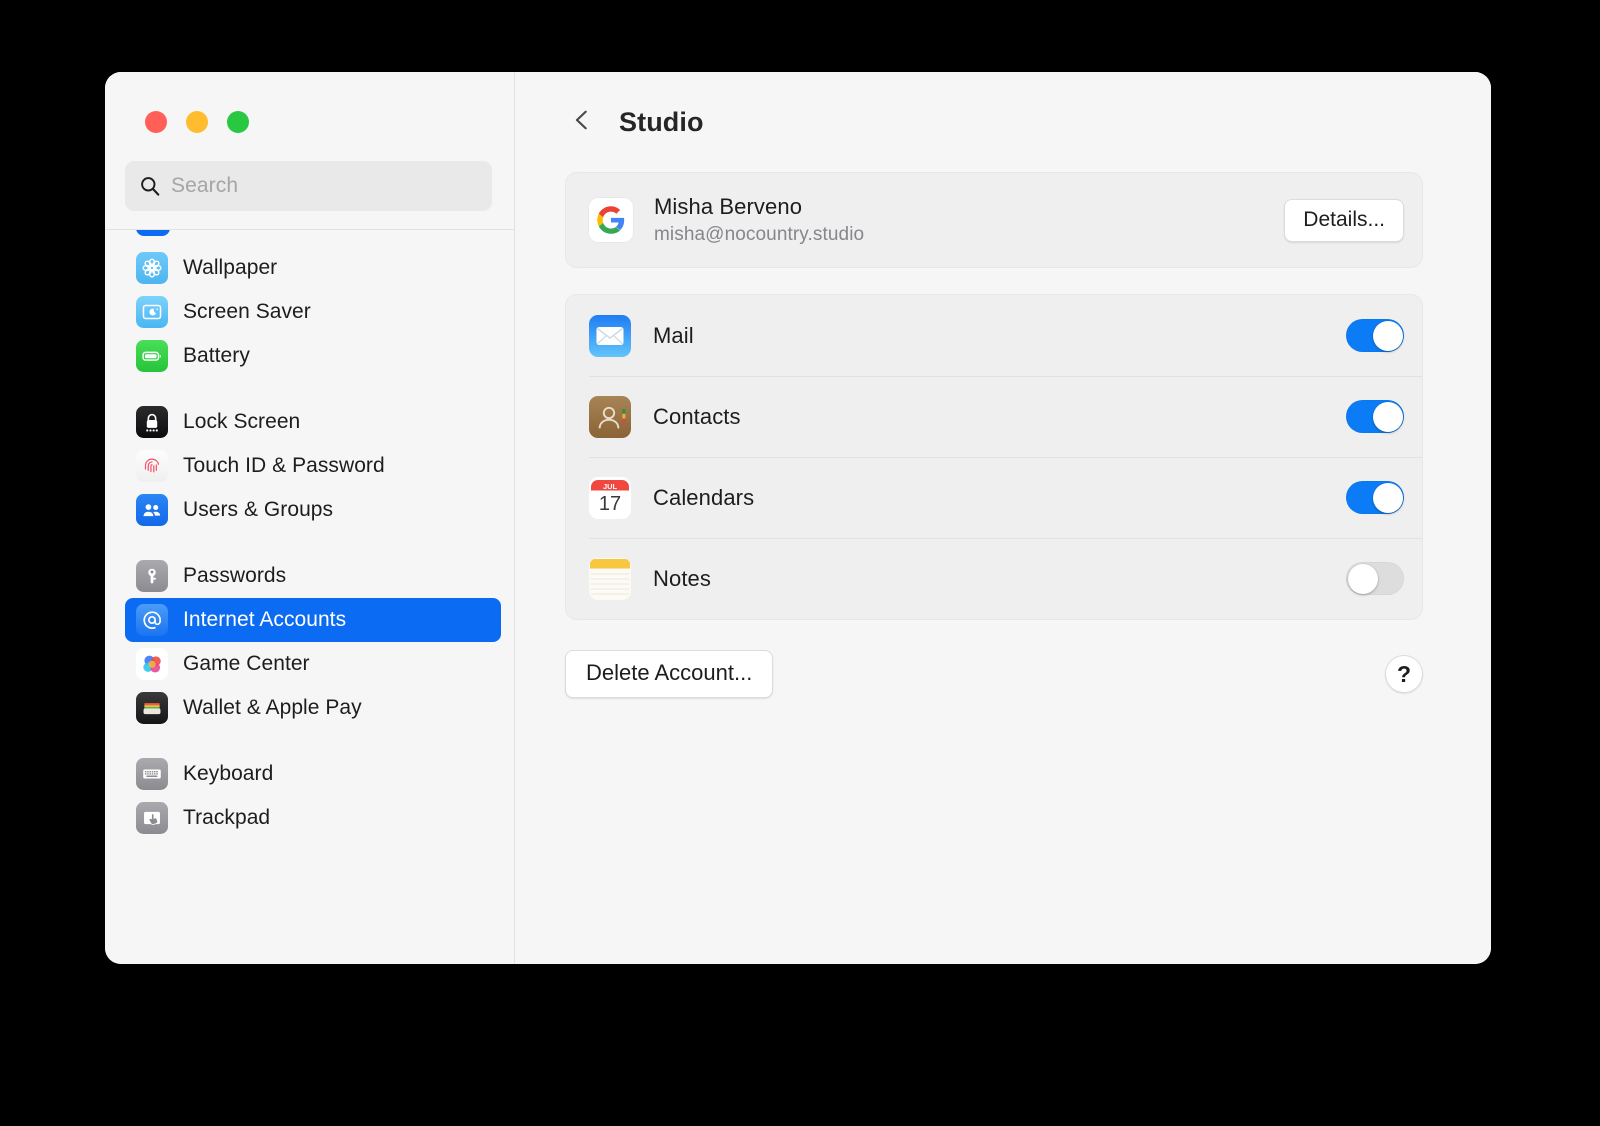 This screenshot has width=1600, height=1126. Describe the element at coordinates (230, 267) in the screenshot. I see `sidebar-item-label: Wallpaper` at that location.